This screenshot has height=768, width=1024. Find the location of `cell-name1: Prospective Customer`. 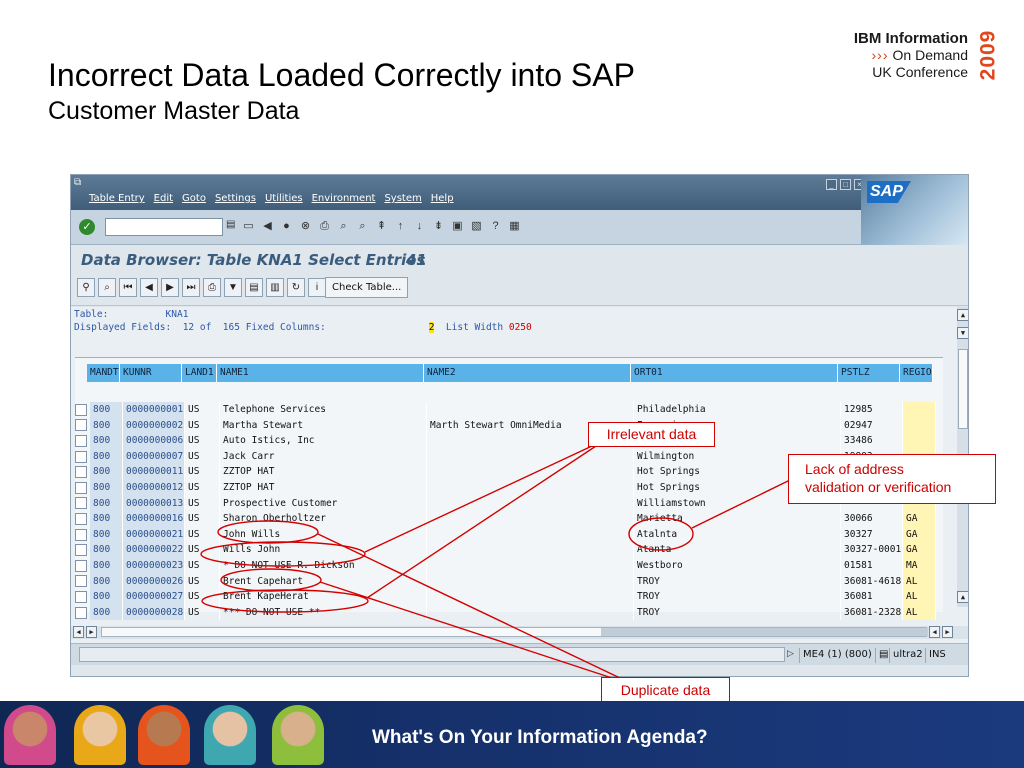

cell-name1: Prospective Customer is located at coordinates (323, 503).